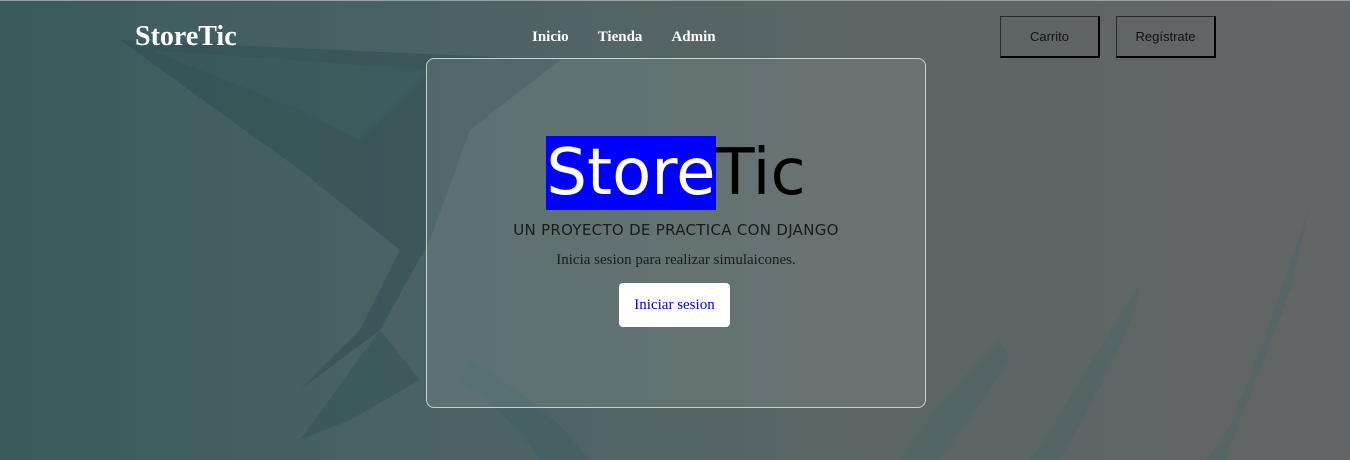  I want to click on register-button: Regístrate, so click(1166, 37).